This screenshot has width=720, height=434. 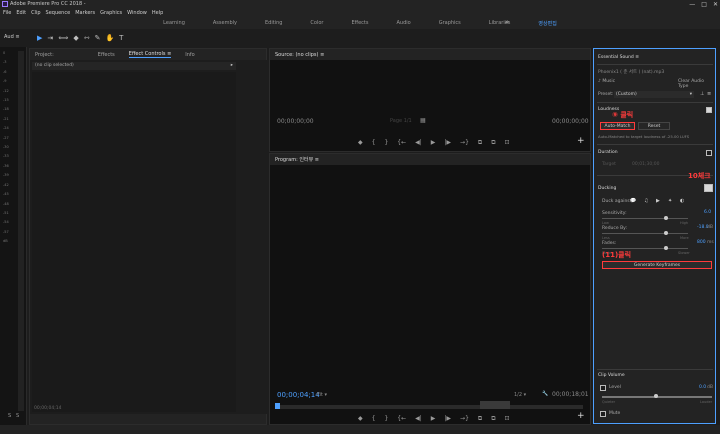 I want to click on program-timeline-ruler, so click(x=429, y=405).